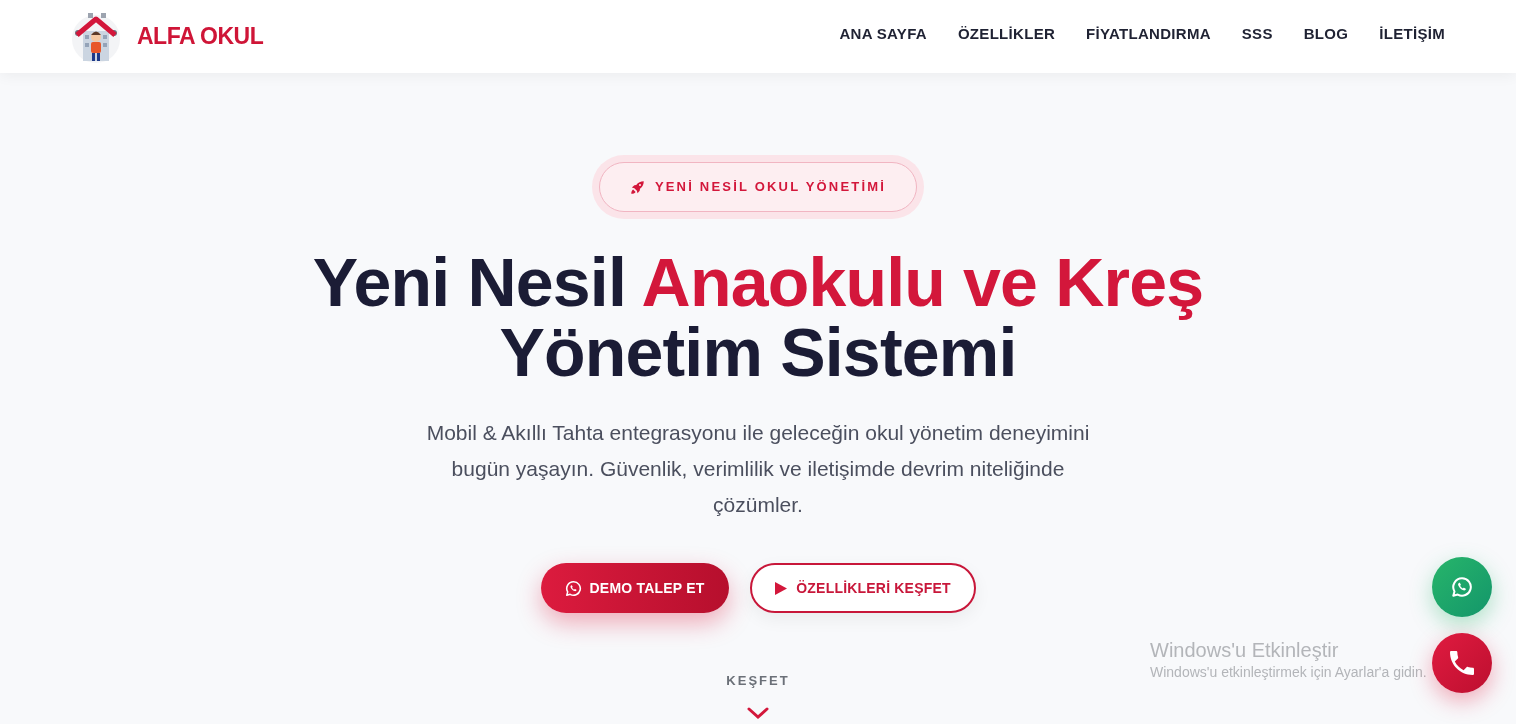 The height and width of the screenshot is (724, 1516). I want to click on hero-heading: Yeni Nesil Anaokulu ve Kreş Yönetim Sistemi, so click(758, 317).